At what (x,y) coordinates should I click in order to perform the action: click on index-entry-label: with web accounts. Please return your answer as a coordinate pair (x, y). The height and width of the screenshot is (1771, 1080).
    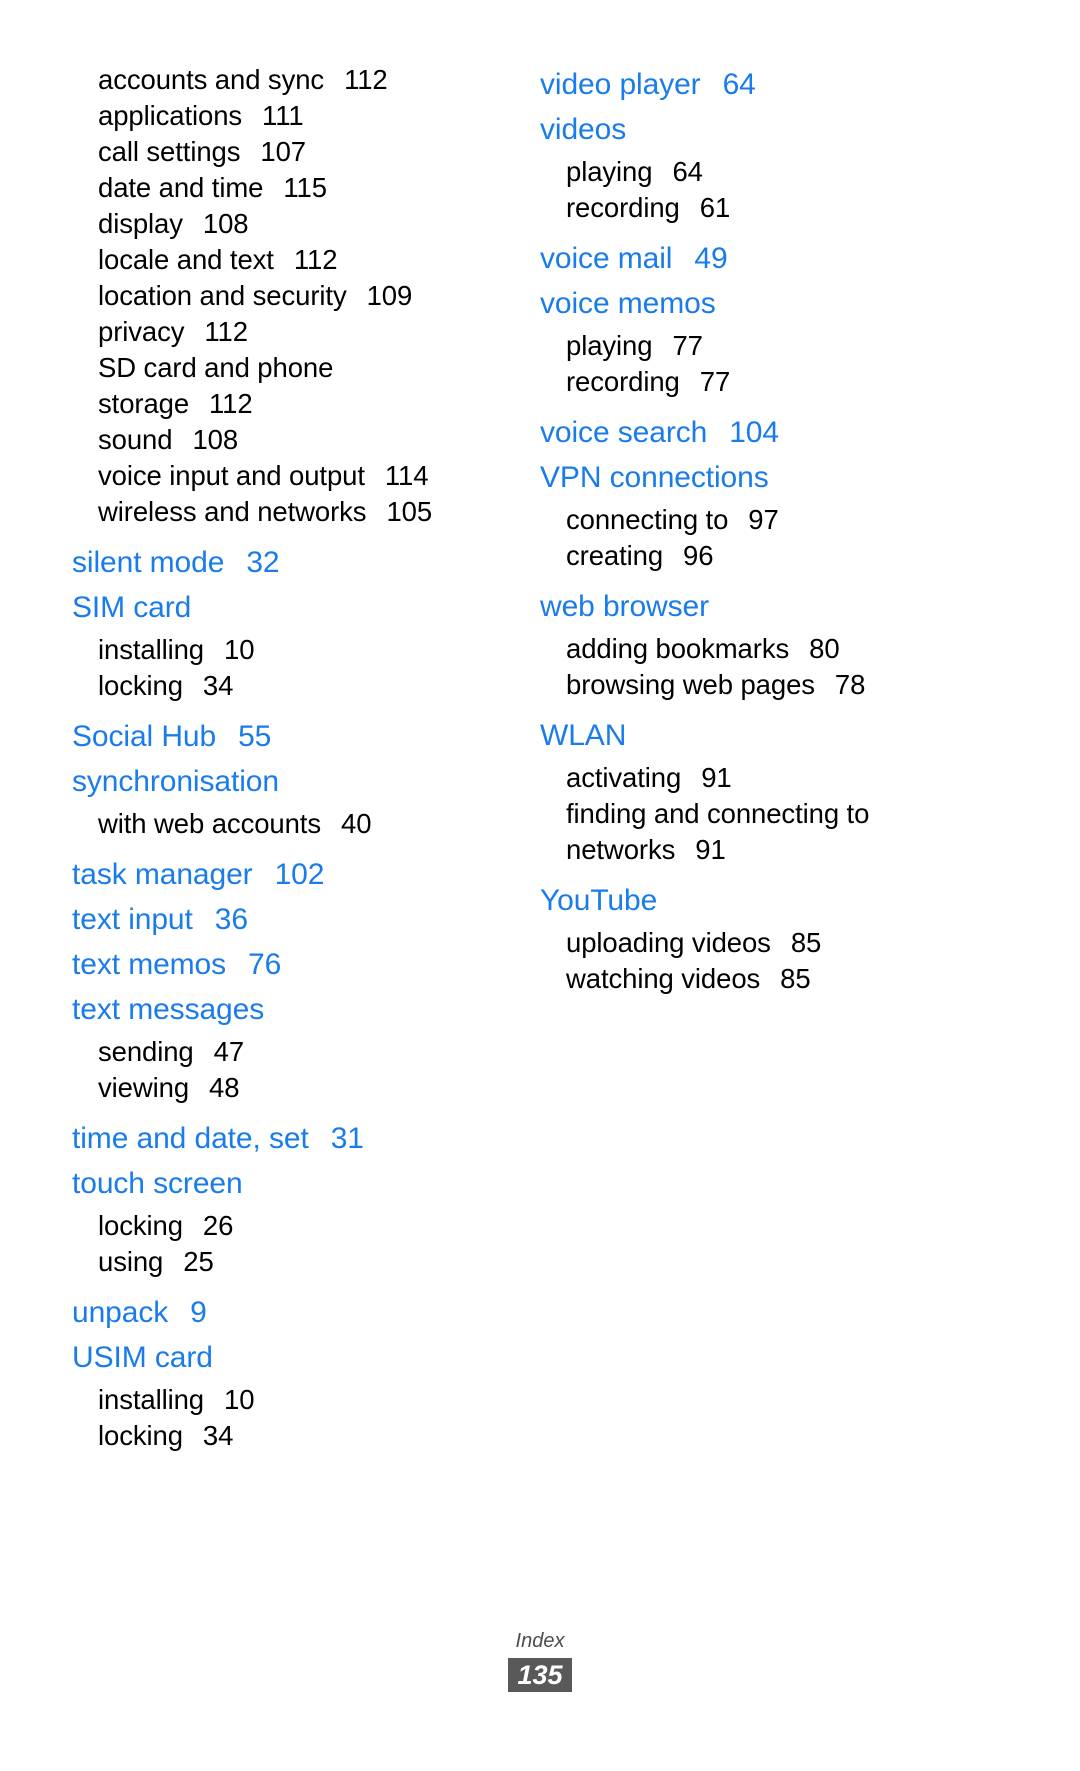
    Looking at the image, I should click on (209, 823).